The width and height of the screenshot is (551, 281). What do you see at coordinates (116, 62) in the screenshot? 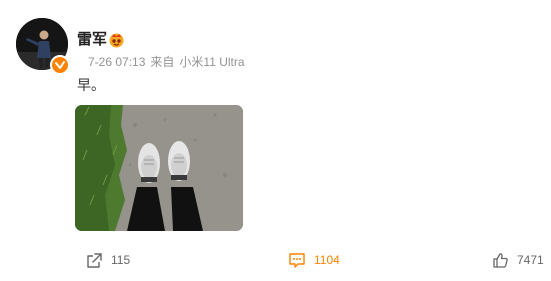
I see `post-time: 7-26 07:13` at bounding box center [116, 62].